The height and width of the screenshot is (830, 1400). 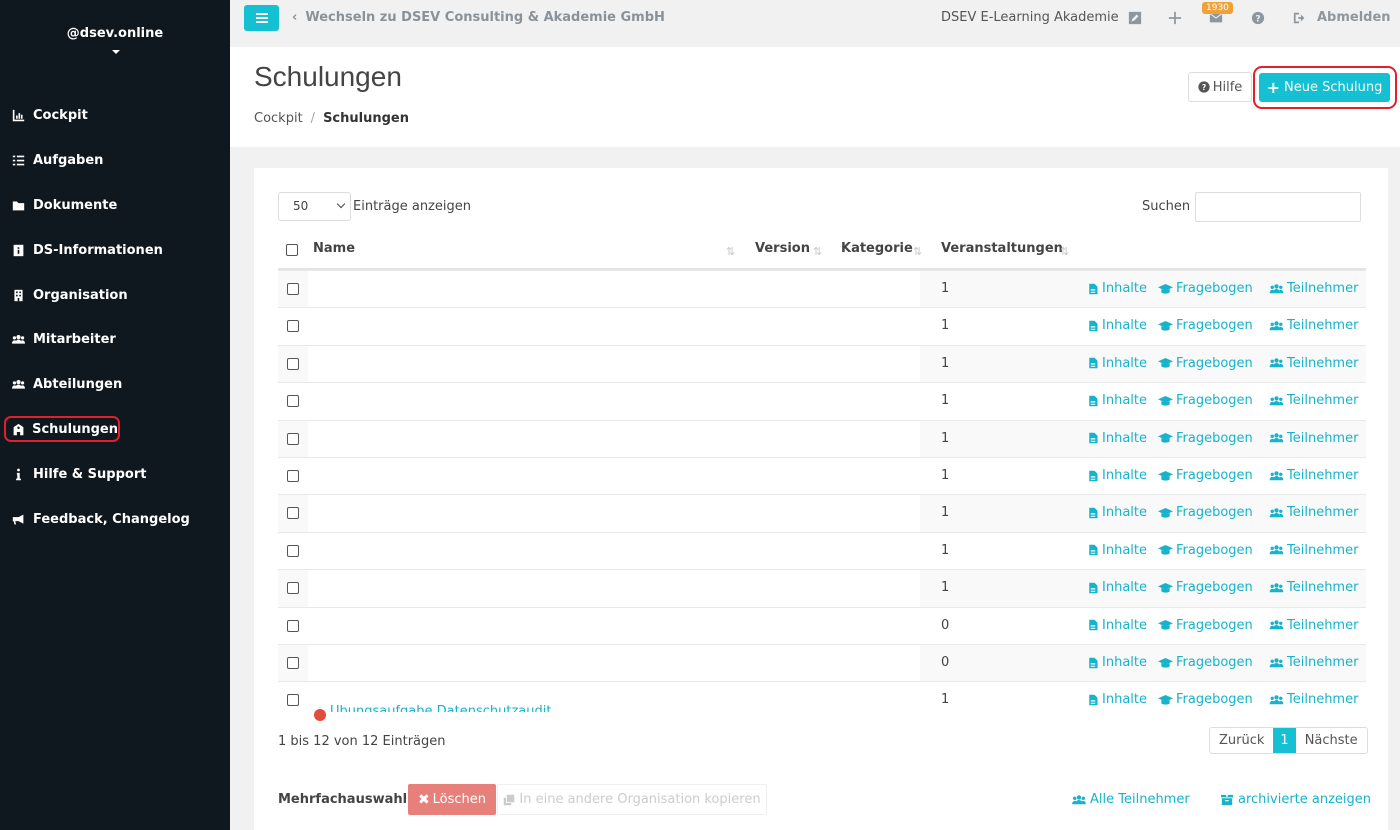 I want to click on menu-toggle-button, so click(x=261, y=18).